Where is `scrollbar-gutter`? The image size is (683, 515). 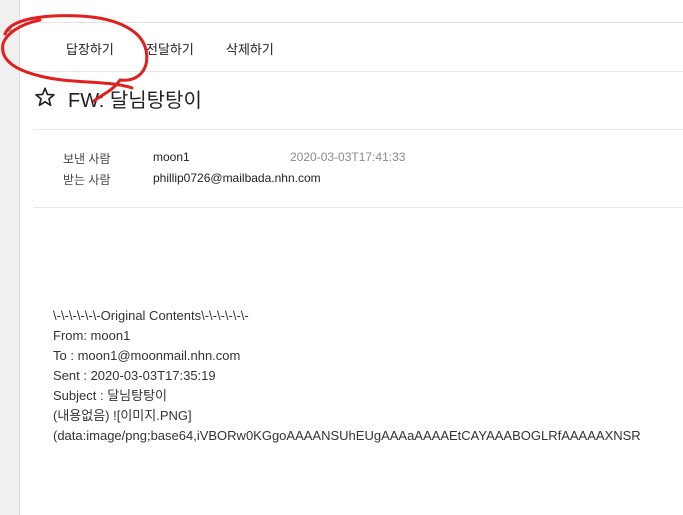 scrollbar-gutter is located at coordinates (10, 257).